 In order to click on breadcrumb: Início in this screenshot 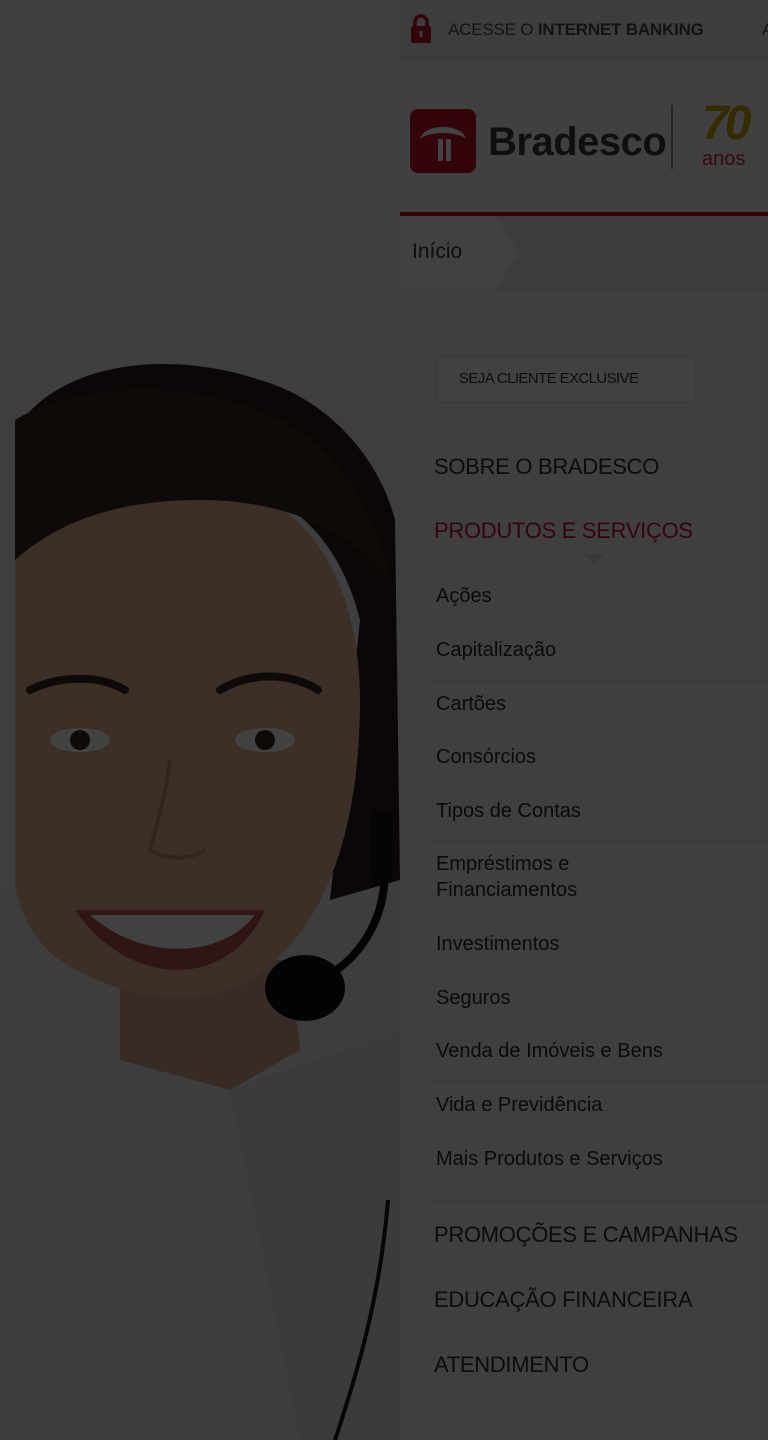, I will do `click(584, 253)`.